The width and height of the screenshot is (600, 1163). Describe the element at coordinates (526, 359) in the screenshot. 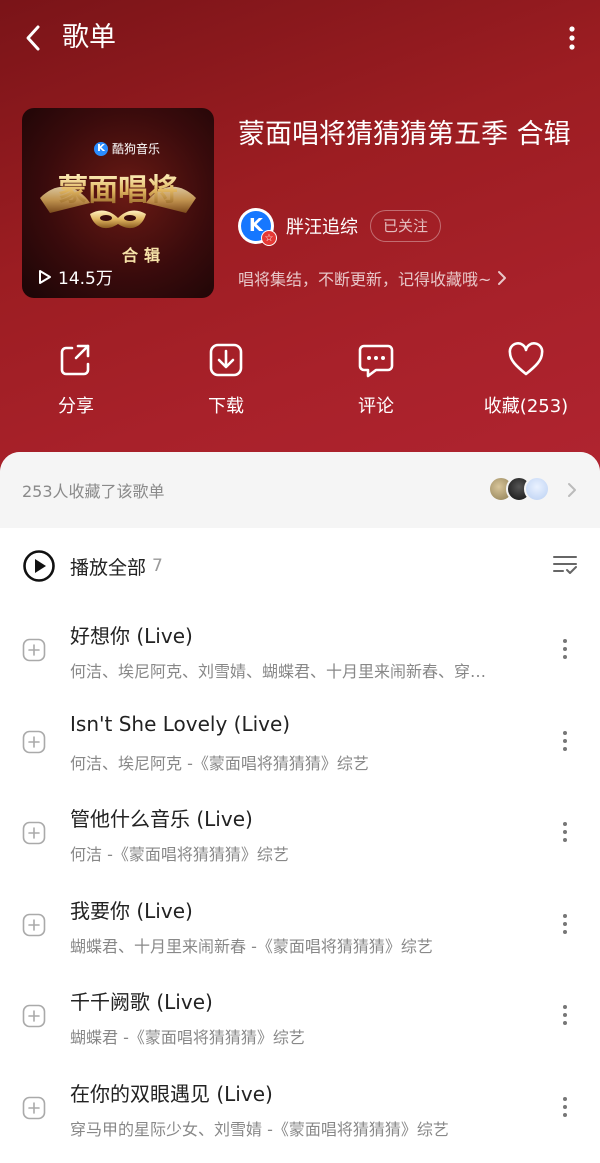

I see `heart-icon` at that location.